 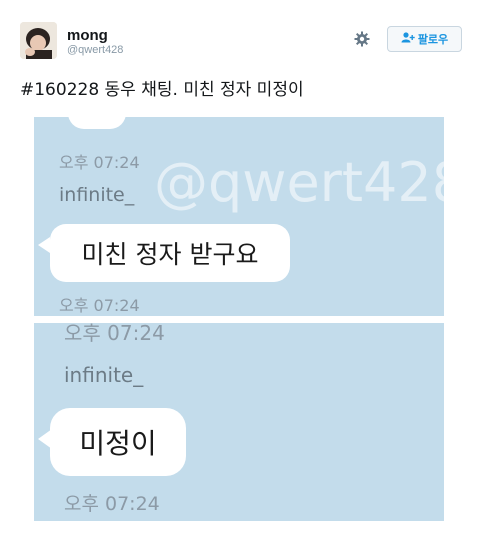 I want to click on follow-label: 팔로우, so click(x=433, y=39).